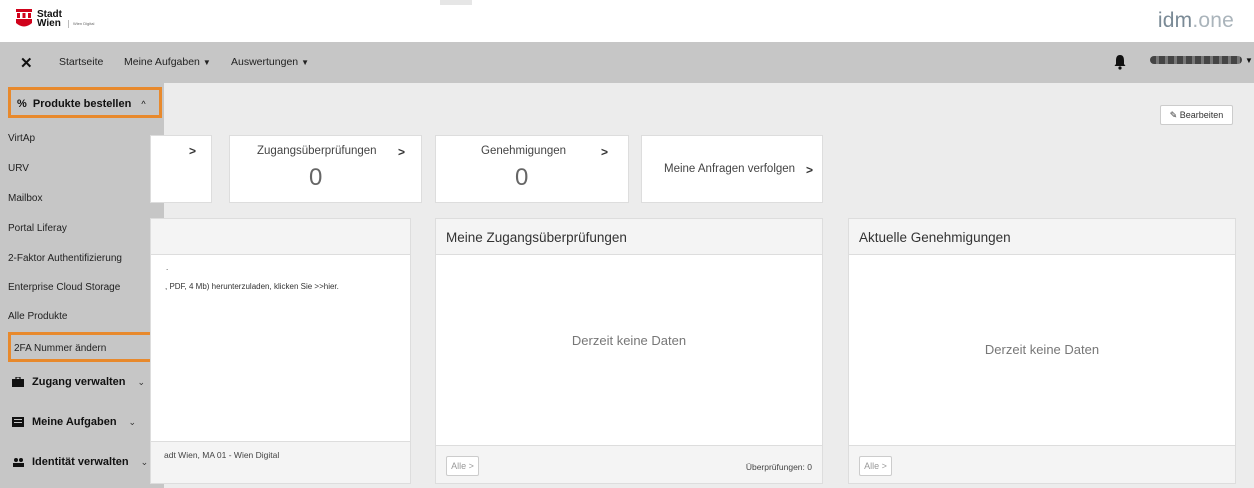 Image resolution: width=1254 pixels, height=488 pixels. What do you see at coordinates (524, 151) in the screenshot?
I see `tile-approvals-title: Genehmigungen` at bounding box center [524, 151].